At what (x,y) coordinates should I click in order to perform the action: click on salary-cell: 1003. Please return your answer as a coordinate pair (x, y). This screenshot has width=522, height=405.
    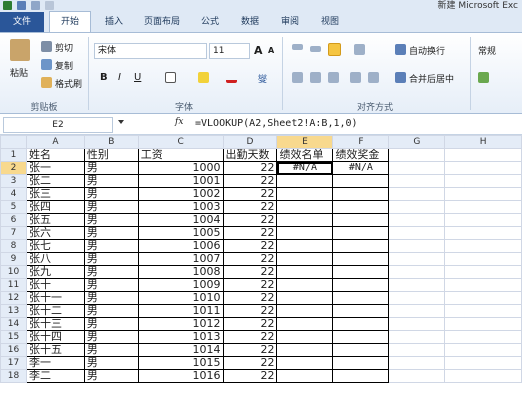
    Looking at the image, I should click on (180, 207).